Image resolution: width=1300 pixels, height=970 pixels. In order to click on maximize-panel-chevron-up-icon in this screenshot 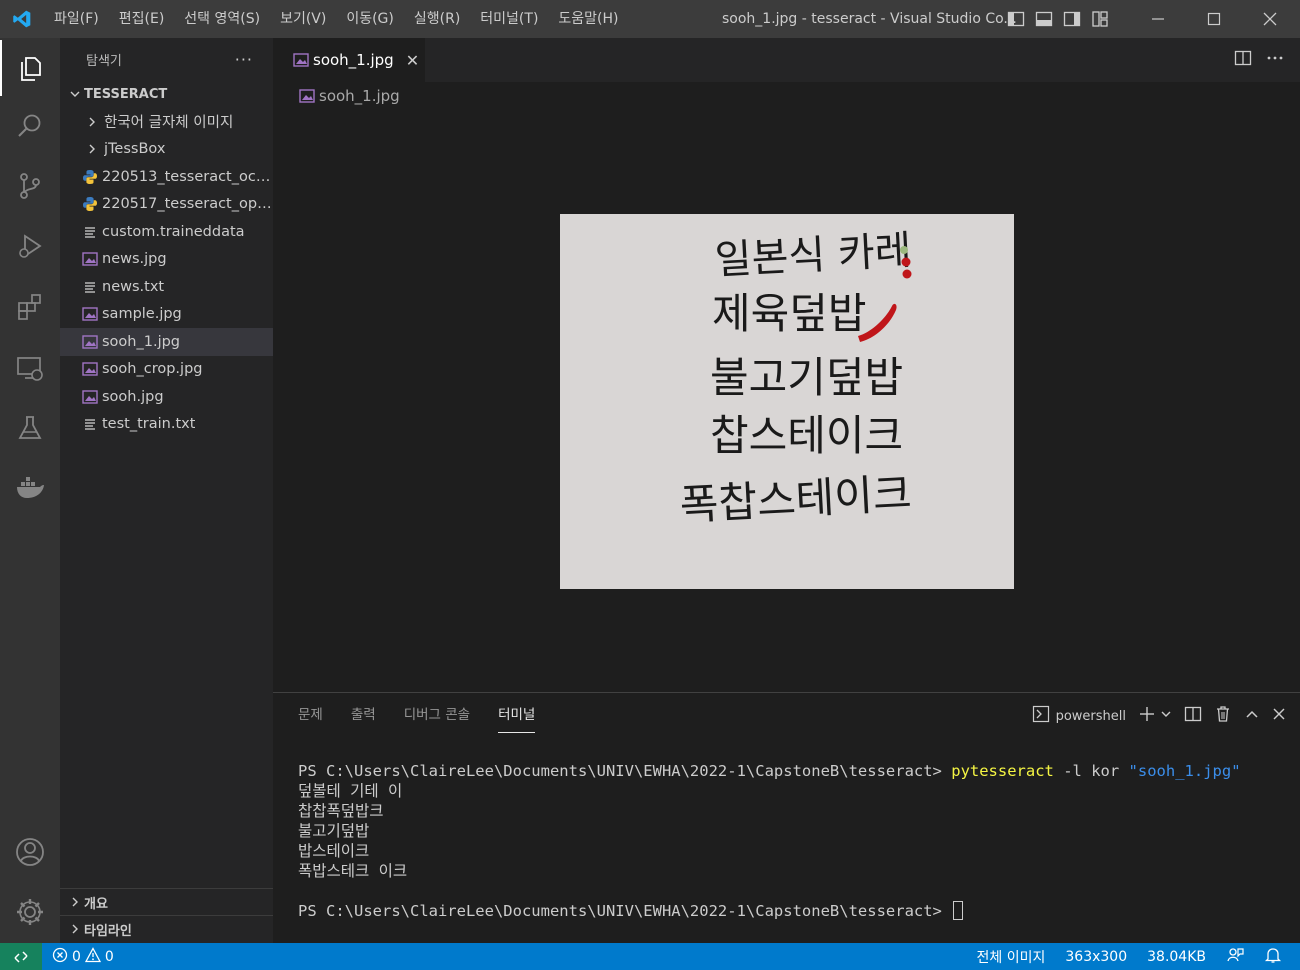, I will do `click(1252, 716)`.